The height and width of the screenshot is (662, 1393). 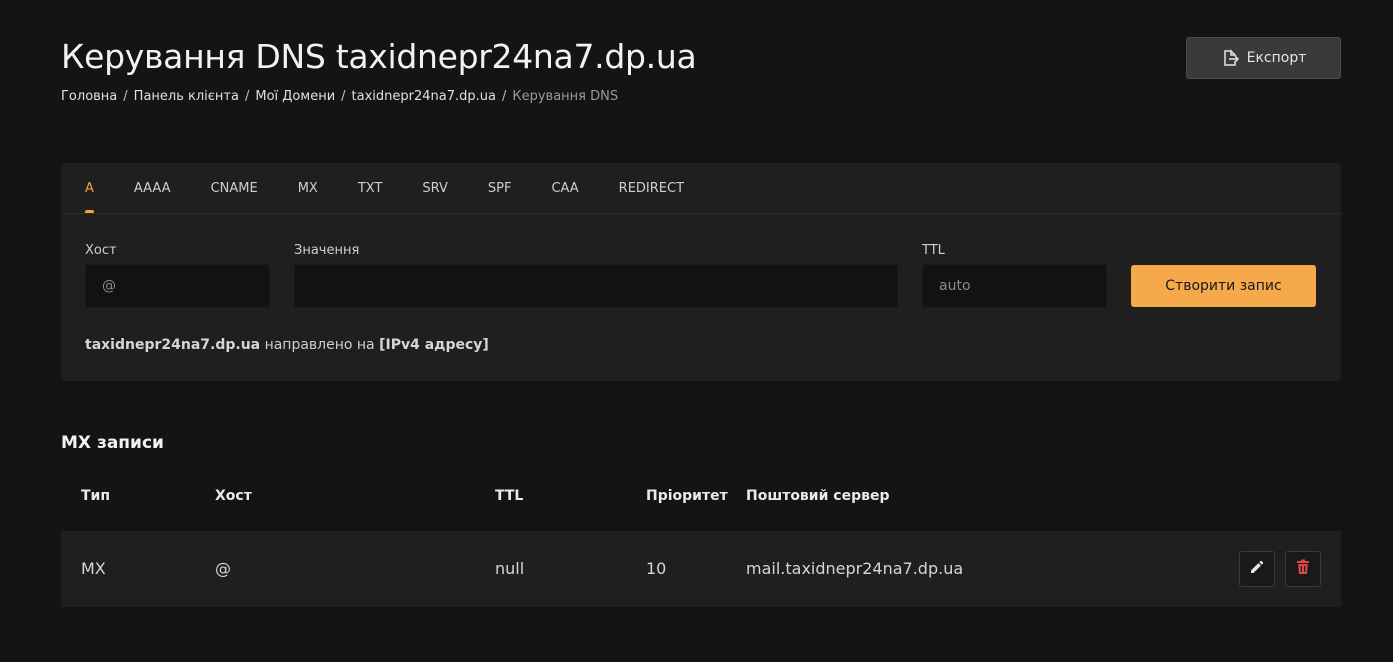 What do you see at coordinates (509, 496) in the screenshot?
I see `column-header-ttl: TTL` at bounding box center [509, 496].